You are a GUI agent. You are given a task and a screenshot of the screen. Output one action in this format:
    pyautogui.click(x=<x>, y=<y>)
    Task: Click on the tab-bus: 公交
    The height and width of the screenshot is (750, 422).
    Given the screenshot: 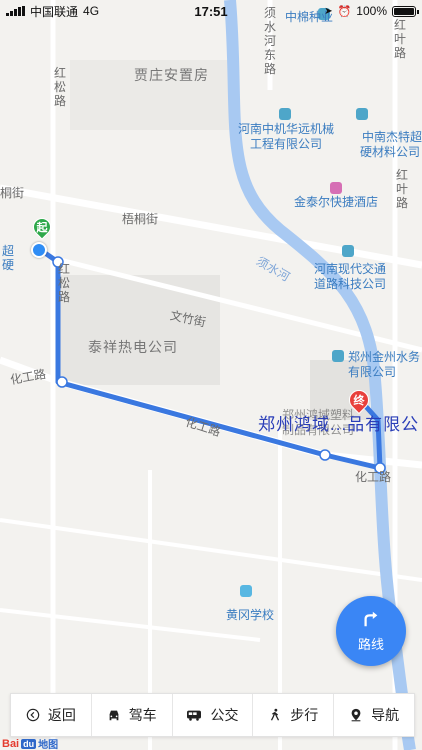 What is the action you would take?
    pyautogui.click(x=213, y=715)
    